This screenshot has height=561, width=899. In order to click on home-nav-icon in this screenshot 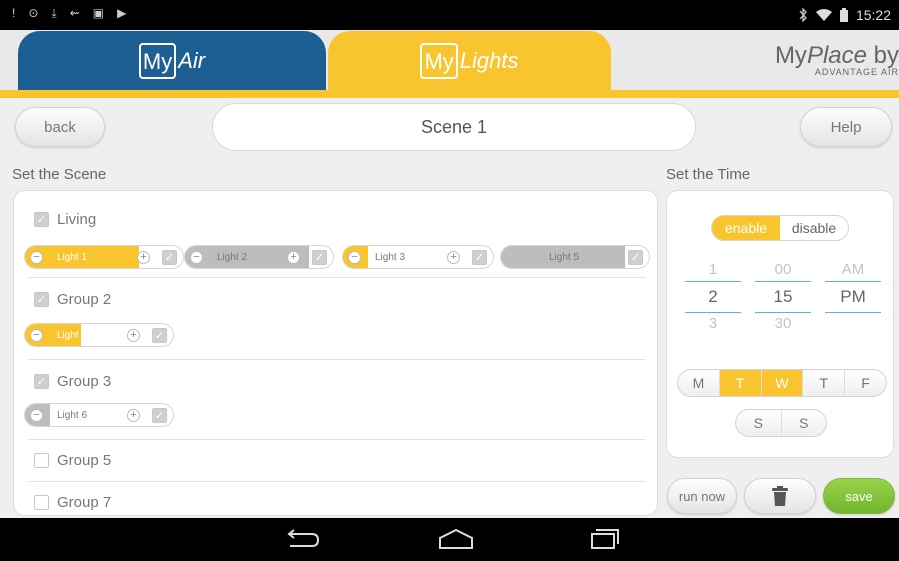, I will do `click(456, 539)`.